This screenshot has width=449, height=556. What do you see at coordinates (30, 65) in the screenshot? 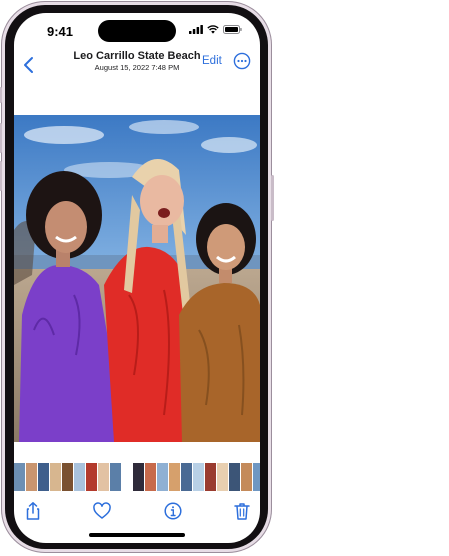
I see `chevron-left-icon` at bounding box center [30, 65].